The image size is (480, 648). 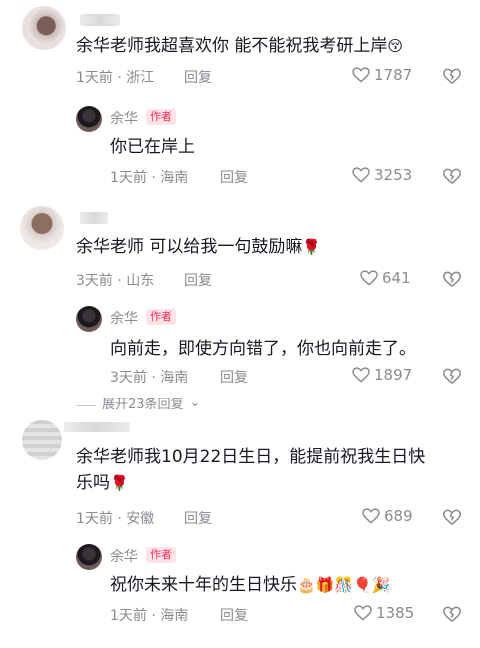 I want to click on reply-text: 向前走，即使方向错了，你也向前走了。, so click(x=263, y=349).